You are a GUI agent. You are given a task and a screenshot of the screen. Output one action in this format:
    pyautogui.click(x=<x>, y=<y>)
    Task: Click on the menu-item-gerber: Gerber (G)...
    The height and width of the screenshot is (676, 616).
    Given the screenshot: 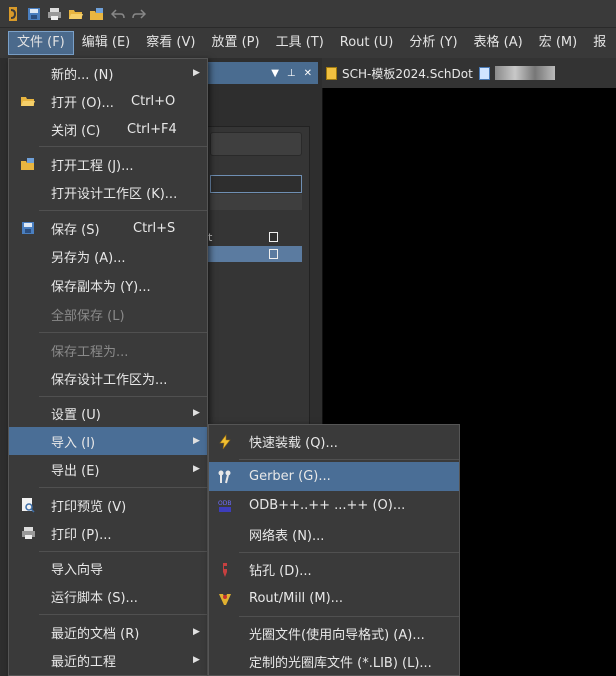 What is the action you would take?
    pyautogui.click(x=334, y=476)
    